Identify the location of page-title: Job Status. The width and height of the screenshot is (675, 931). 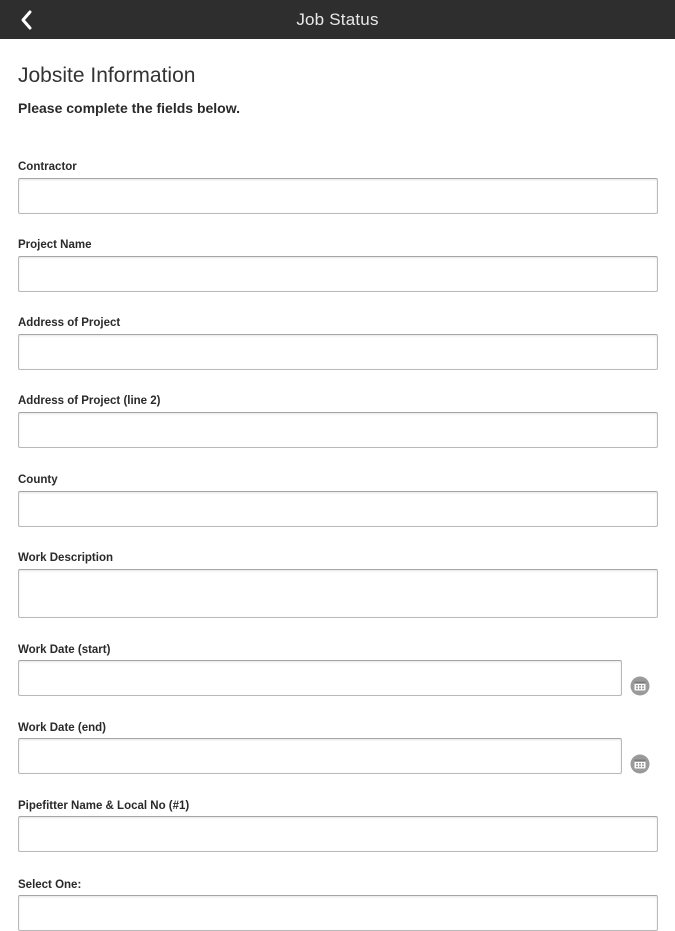
(337, 19).